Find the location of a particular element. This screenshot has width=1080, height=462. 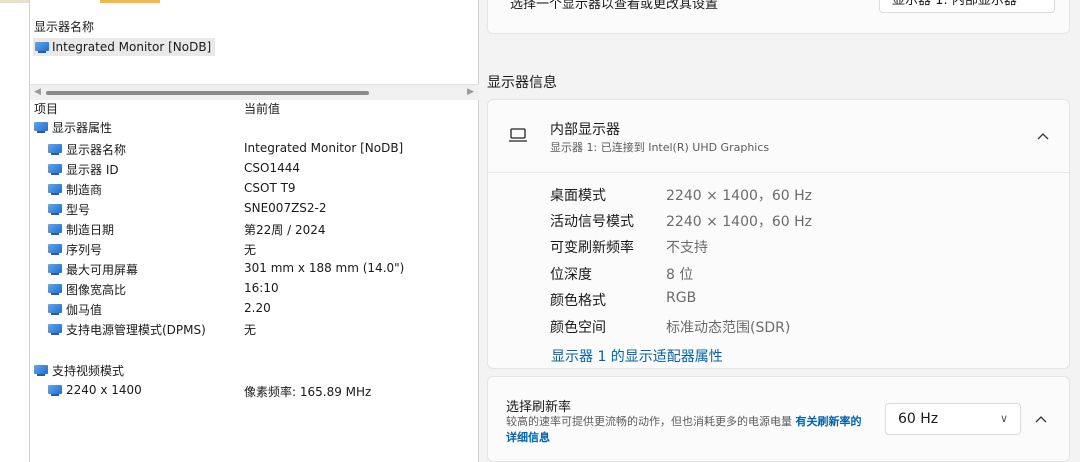

group-row: 支持视频模式 is located at coordinates (255, 370).